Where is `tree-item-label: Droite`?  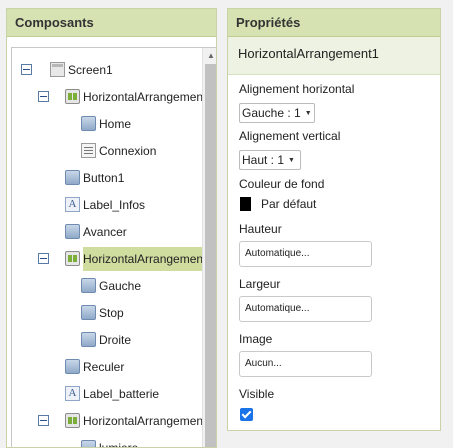
tree-item-label: Droite is located at coordinates (115, 340).